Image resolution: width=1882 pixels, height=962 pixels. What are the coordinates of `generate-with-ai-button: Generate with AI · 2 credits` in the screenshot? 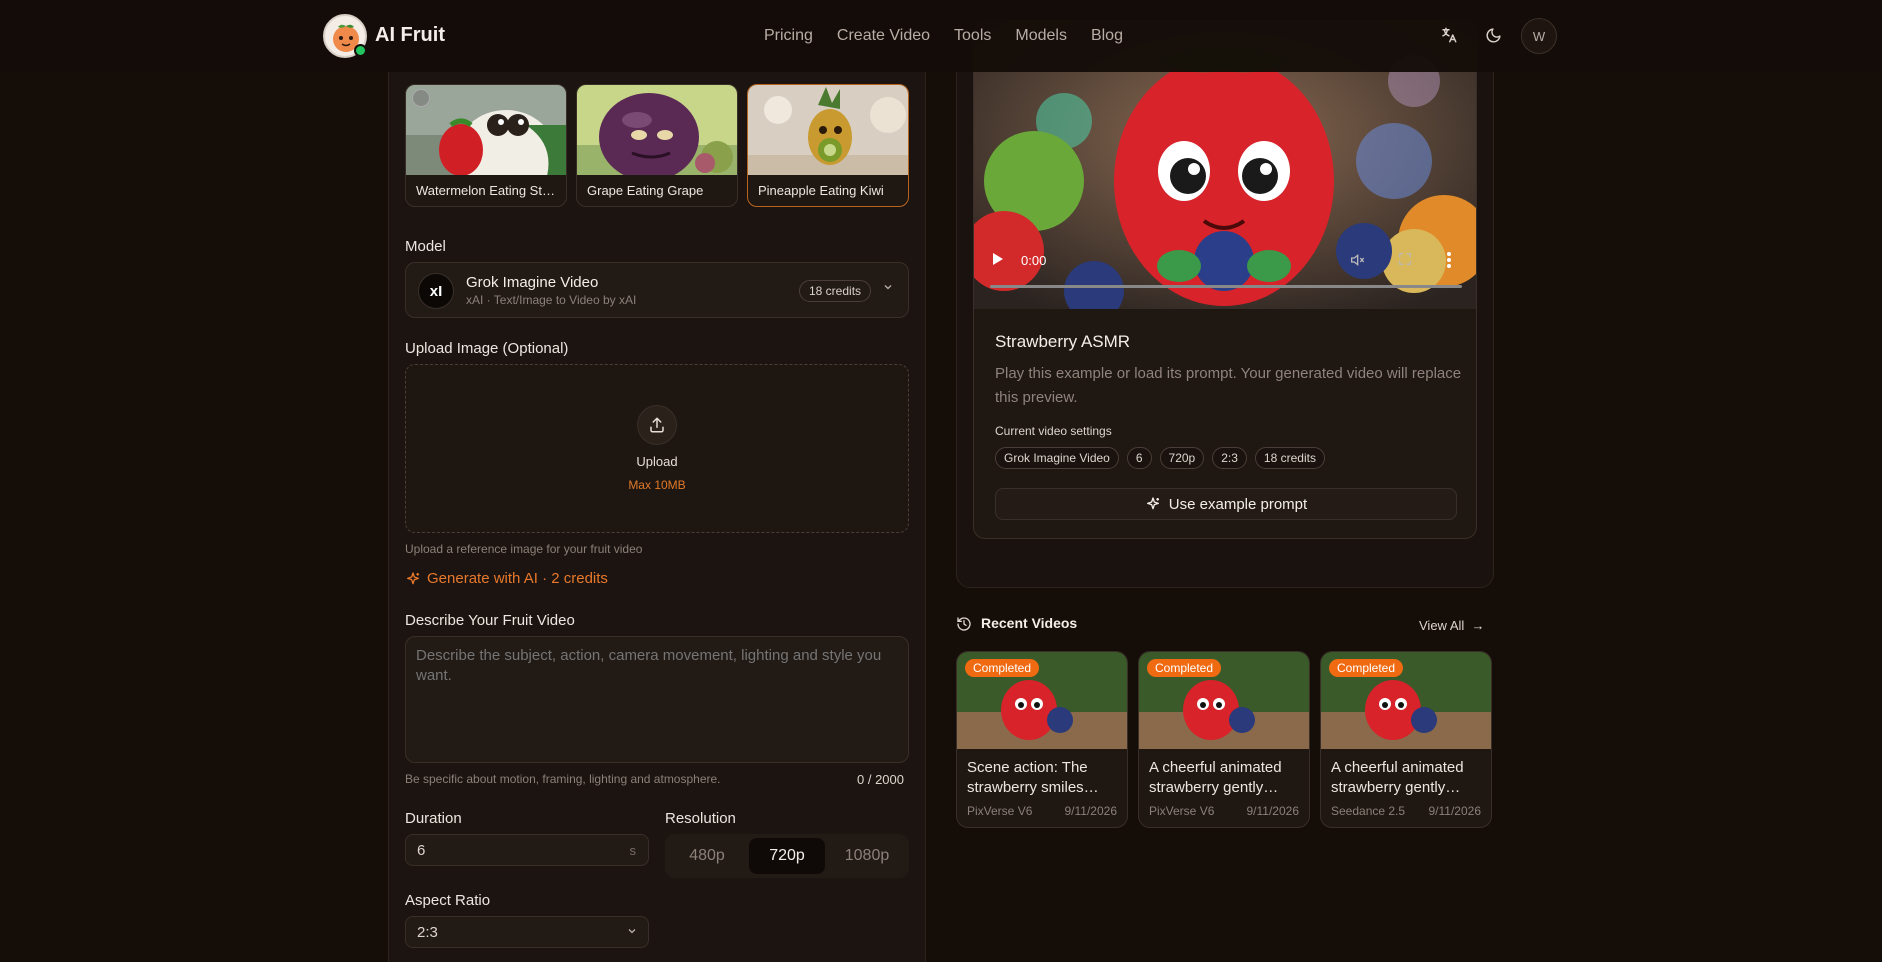 It's located at (506, 578).